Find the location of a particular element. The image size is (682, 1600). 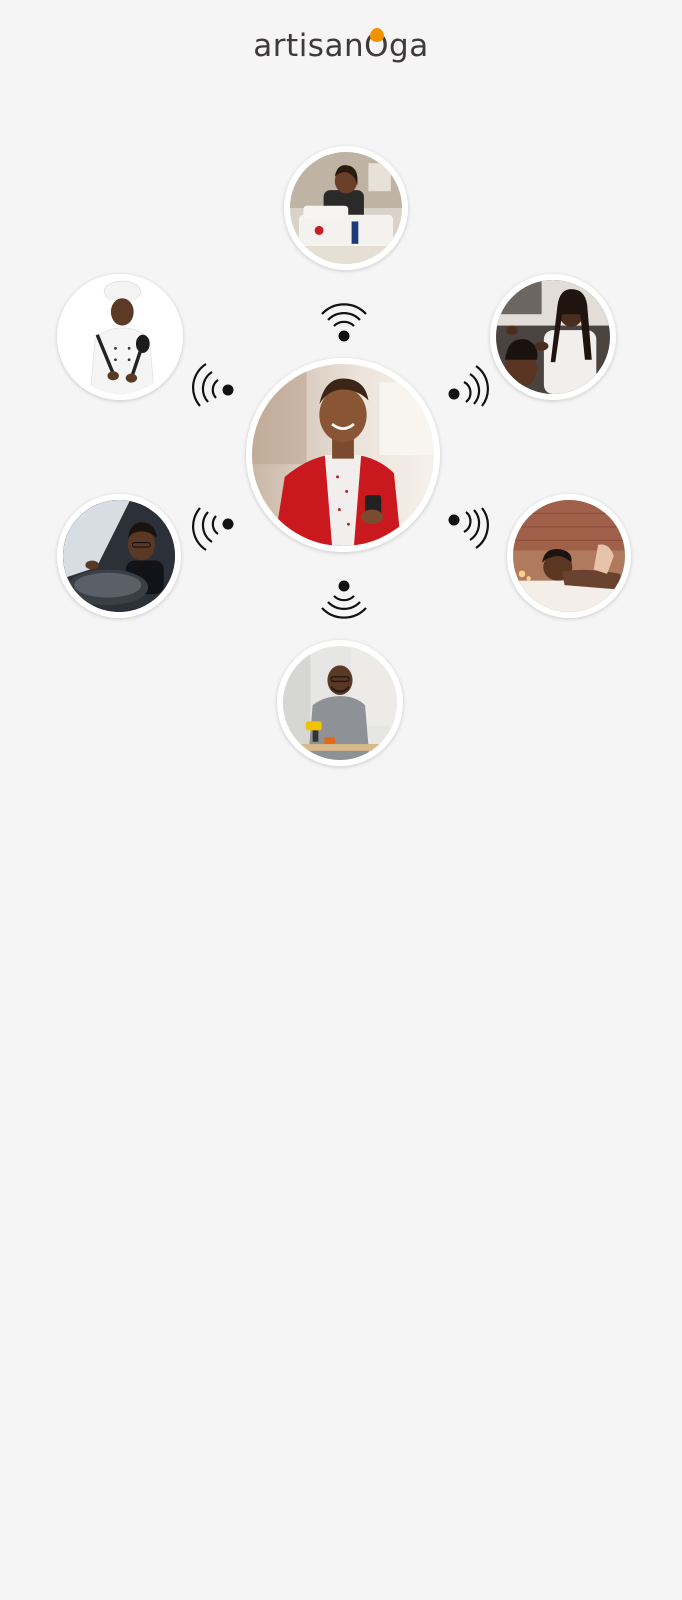

tailor-avatar is located at coordinates (346, 208).